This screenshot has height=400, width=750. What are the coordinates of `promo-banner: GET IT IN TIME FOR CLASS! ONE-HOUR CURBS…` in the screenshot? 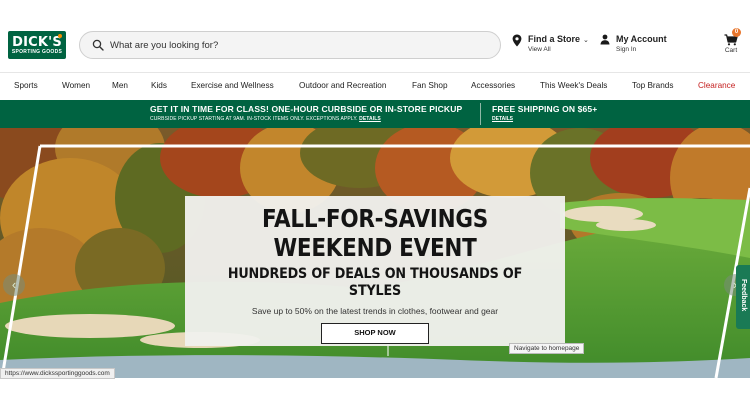 It's located at (375, 114).